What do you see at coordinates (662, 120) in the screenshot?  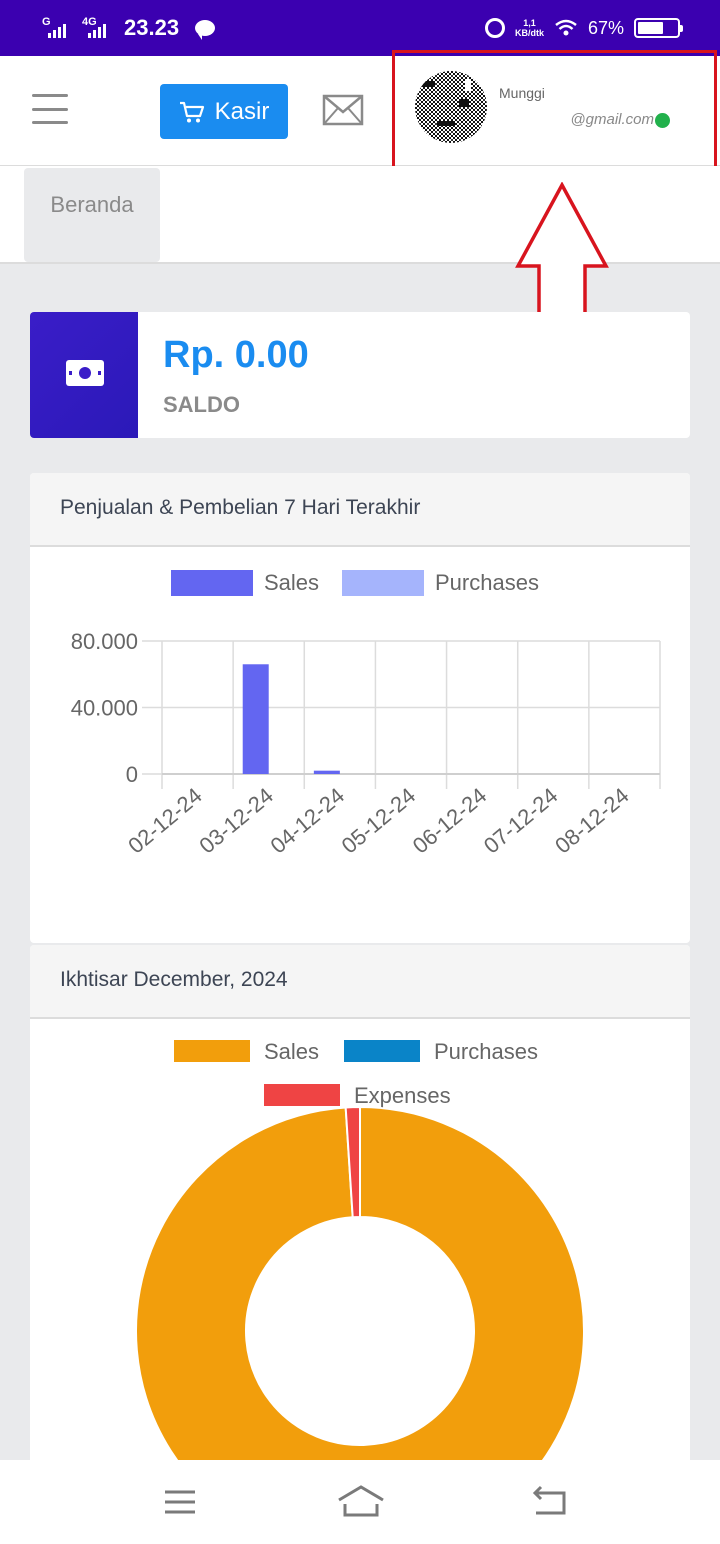 I see `online-status-indicator` at bounding box center [662, 120].